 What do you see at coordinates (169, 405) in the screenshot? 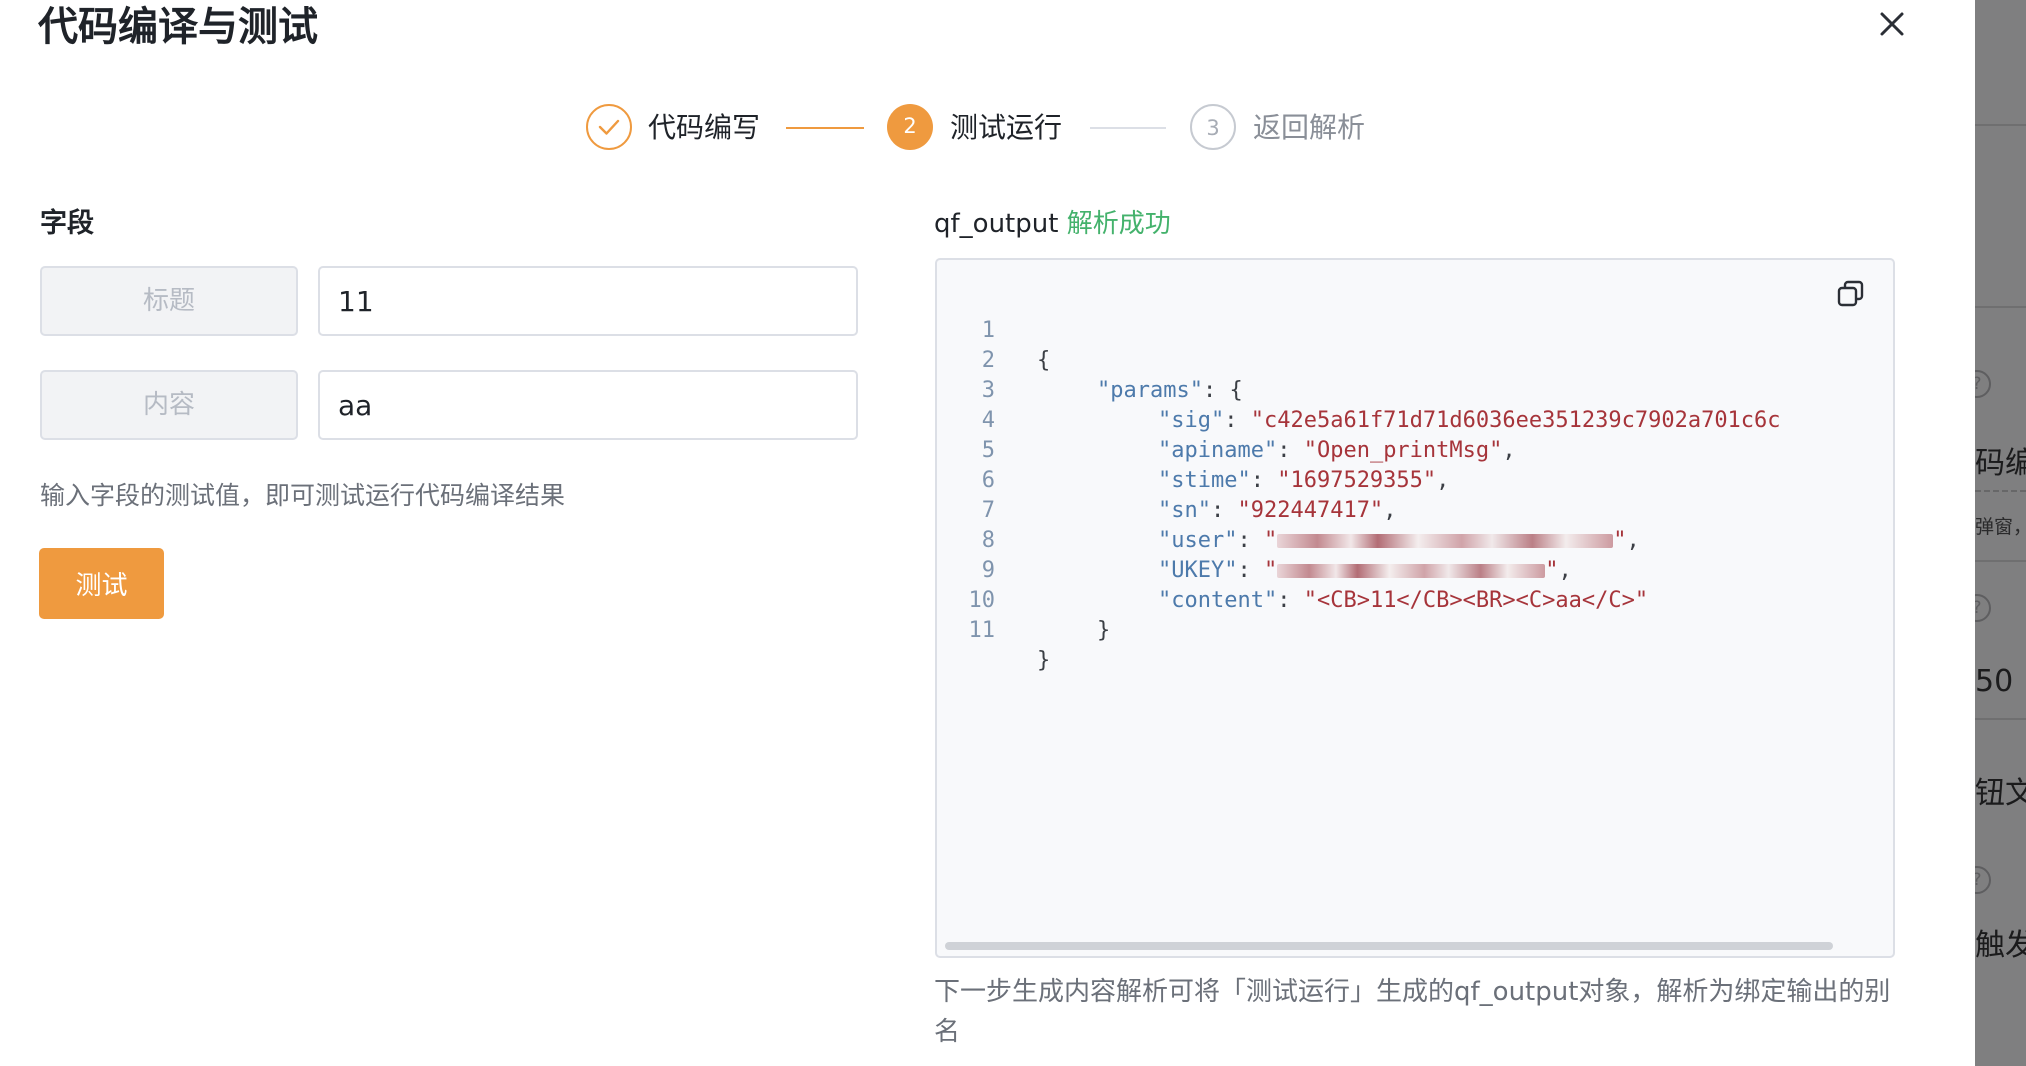
I see `field-label-content: 内容` at bounding box center [169, 405].